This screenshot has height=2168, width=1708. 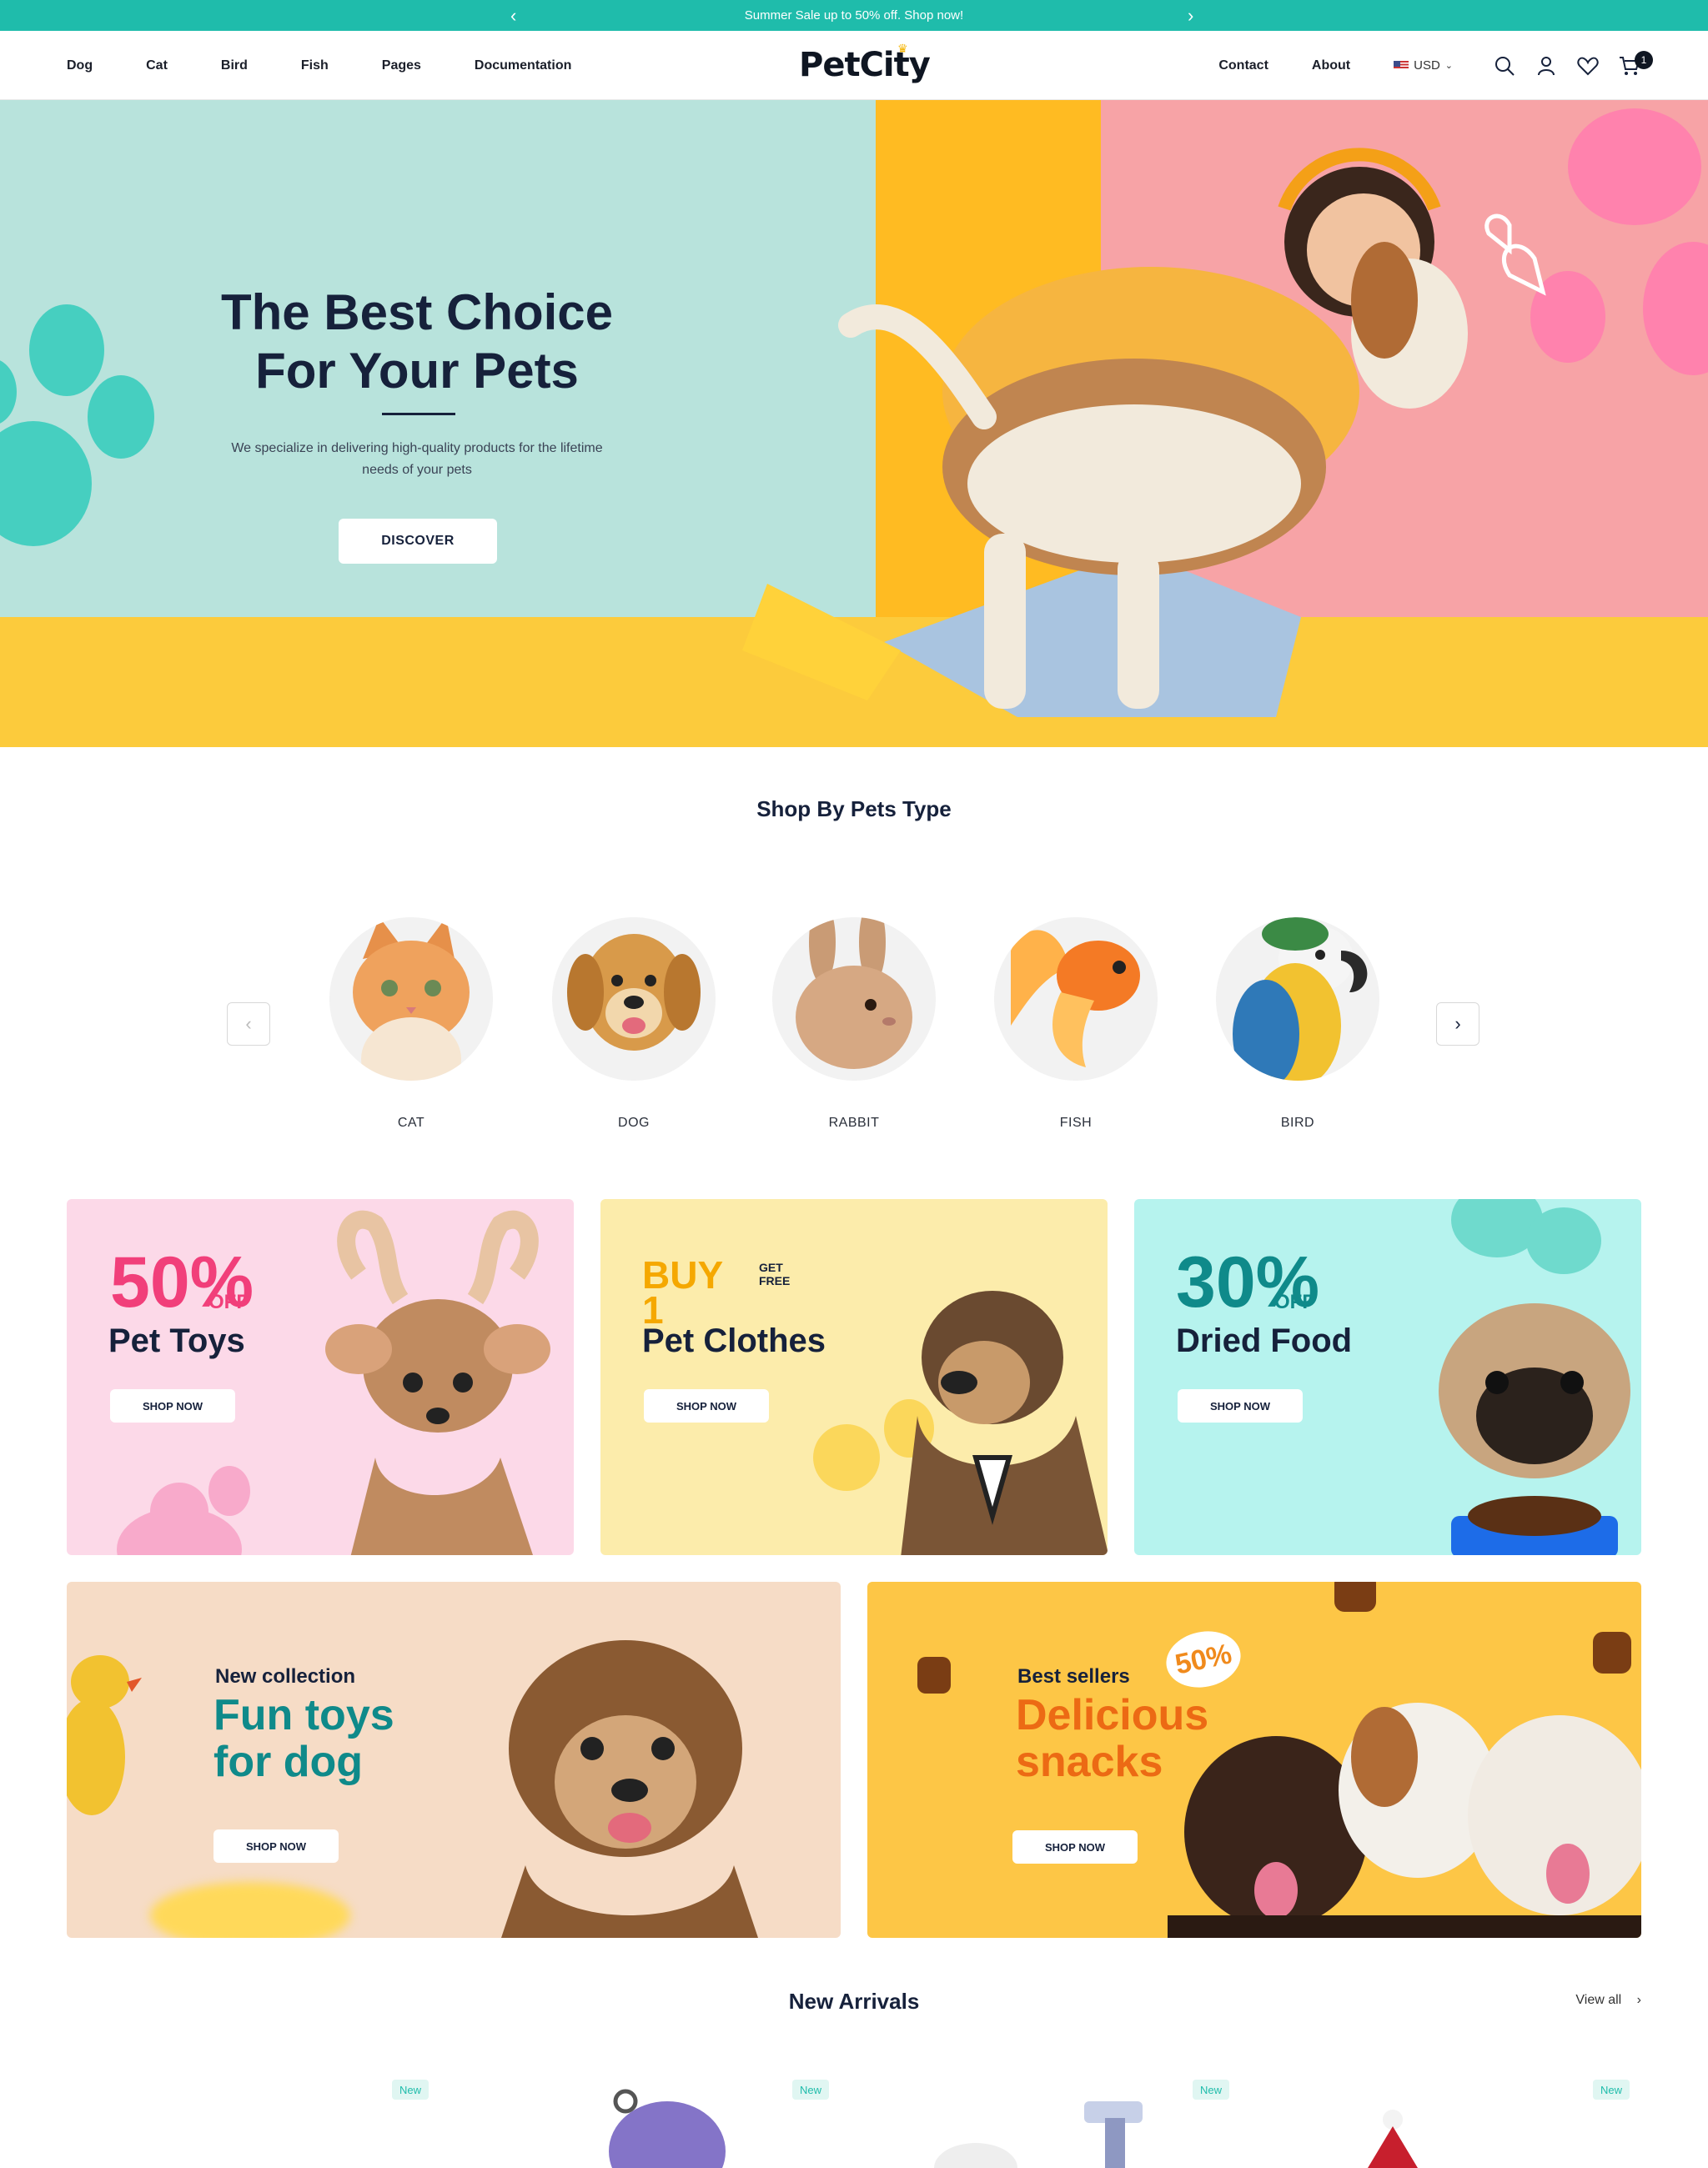 What do you see at coordinates (1076, 1123) in the screenshot?
I see `pet-label-fish: FISH` at bounding box center [1076, 1123].